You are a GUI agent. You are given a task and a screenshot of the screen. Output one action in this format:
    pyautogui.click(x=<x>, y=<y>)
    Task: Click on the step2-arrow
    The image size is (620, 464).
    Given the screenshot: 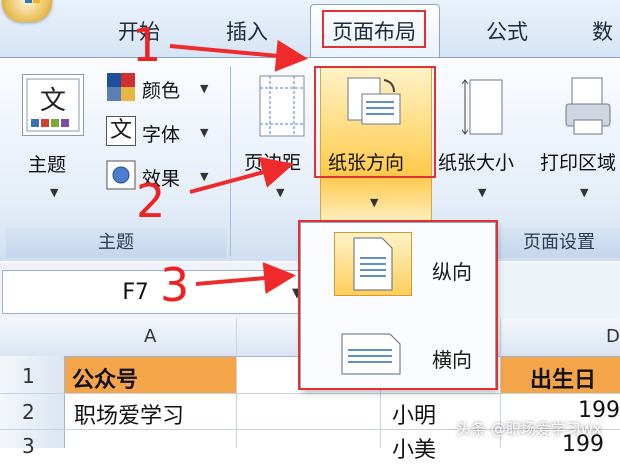 What is the action you would take?
    pyautogui.click(x=241, y=175)
    